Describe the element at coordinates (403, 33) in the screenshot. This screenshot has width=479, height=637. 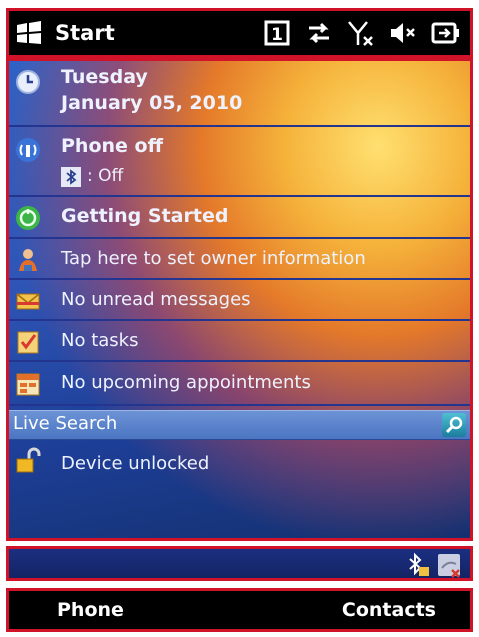
I see `volume-muted-icon` at that location.